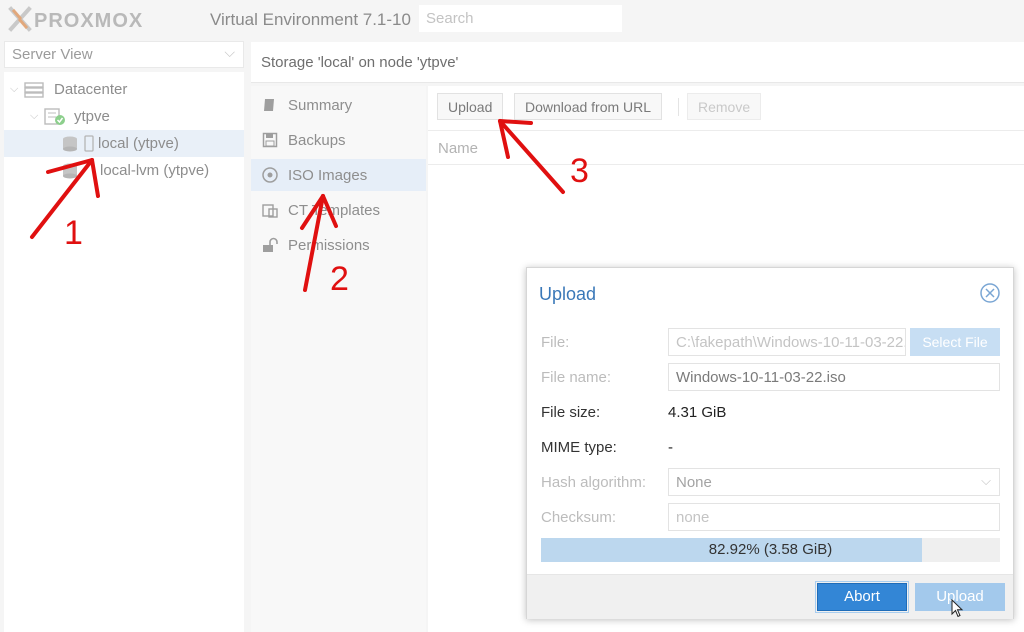 This screenshot has height=632, width=1024. I want to click on annotation-step-3: 3, so click(579, 171).